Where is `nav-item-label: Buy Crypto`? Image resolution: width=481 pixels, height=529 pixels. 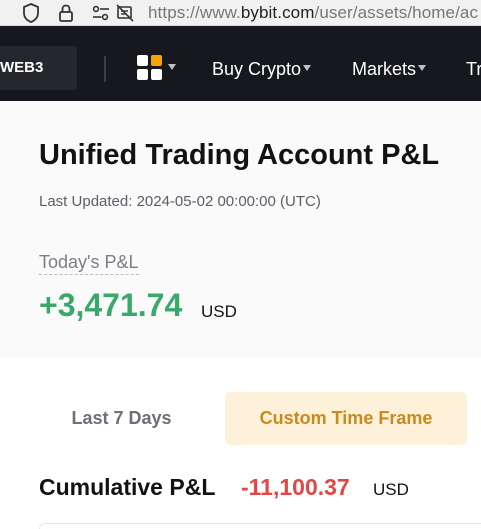
nav-item-label: Buy Crypto is located at coordinates (257, 69).